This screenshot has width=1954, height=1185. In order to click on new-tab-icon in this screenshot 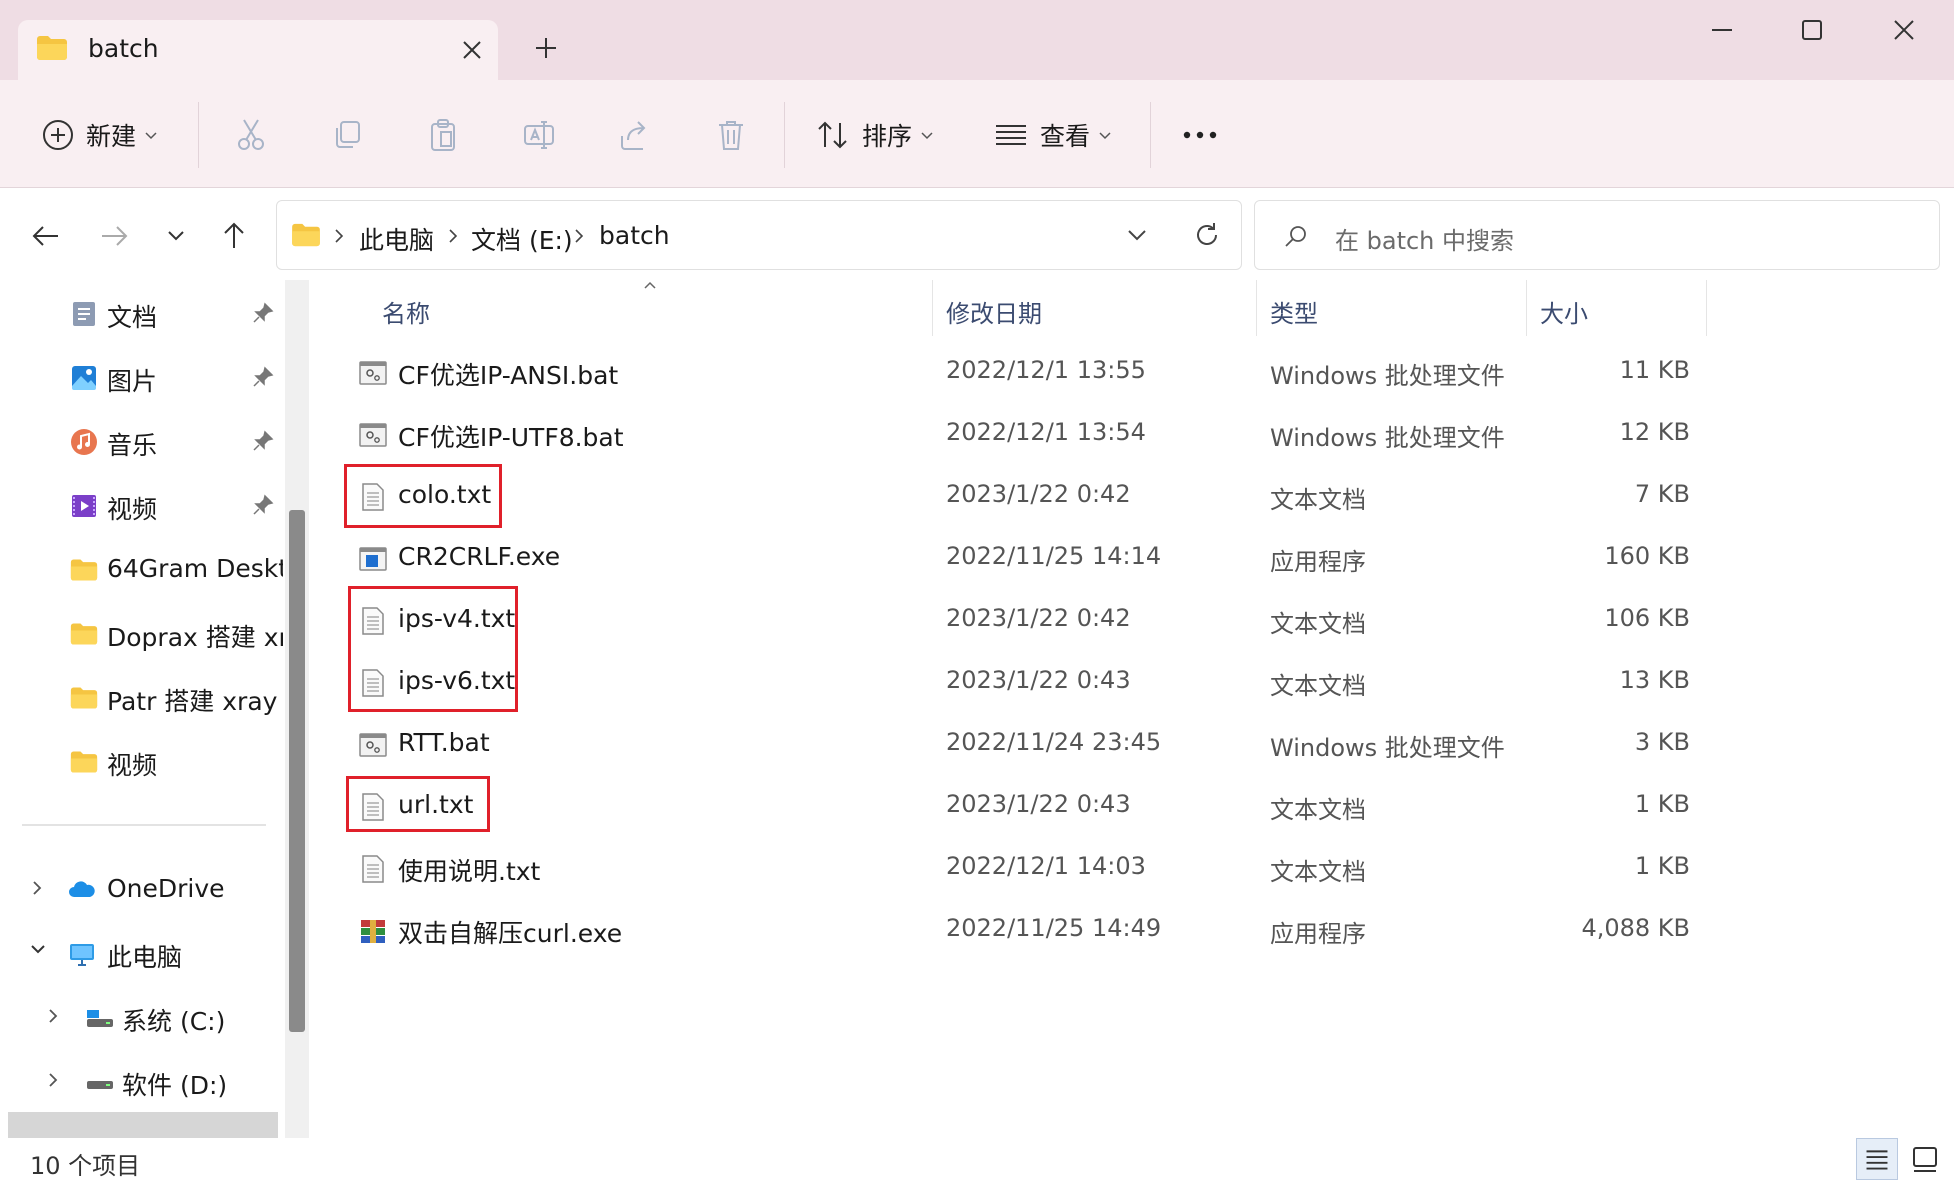, I will do `click(546, 48)`.